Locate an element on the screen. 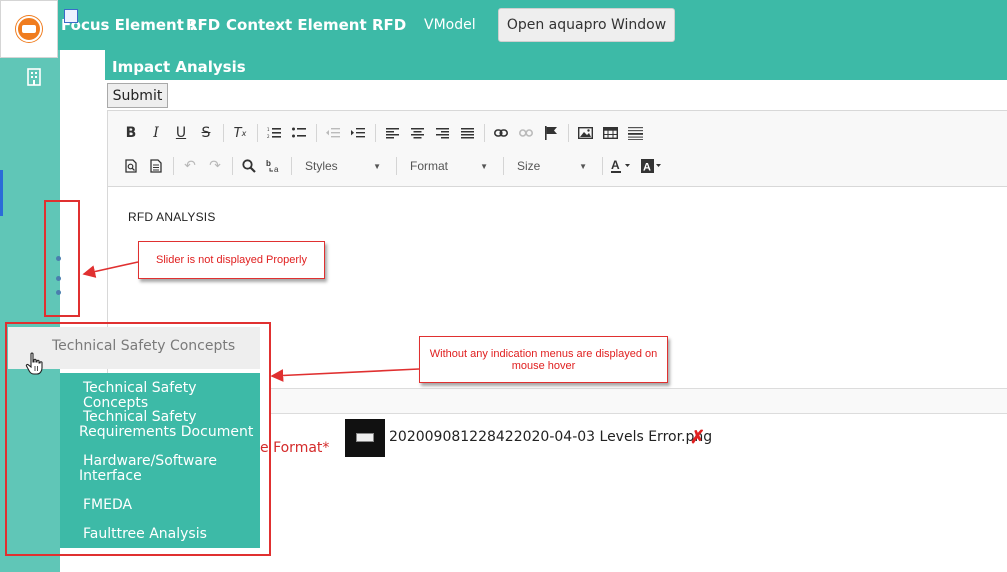  indent-icon is located at coordinates (358, 133).